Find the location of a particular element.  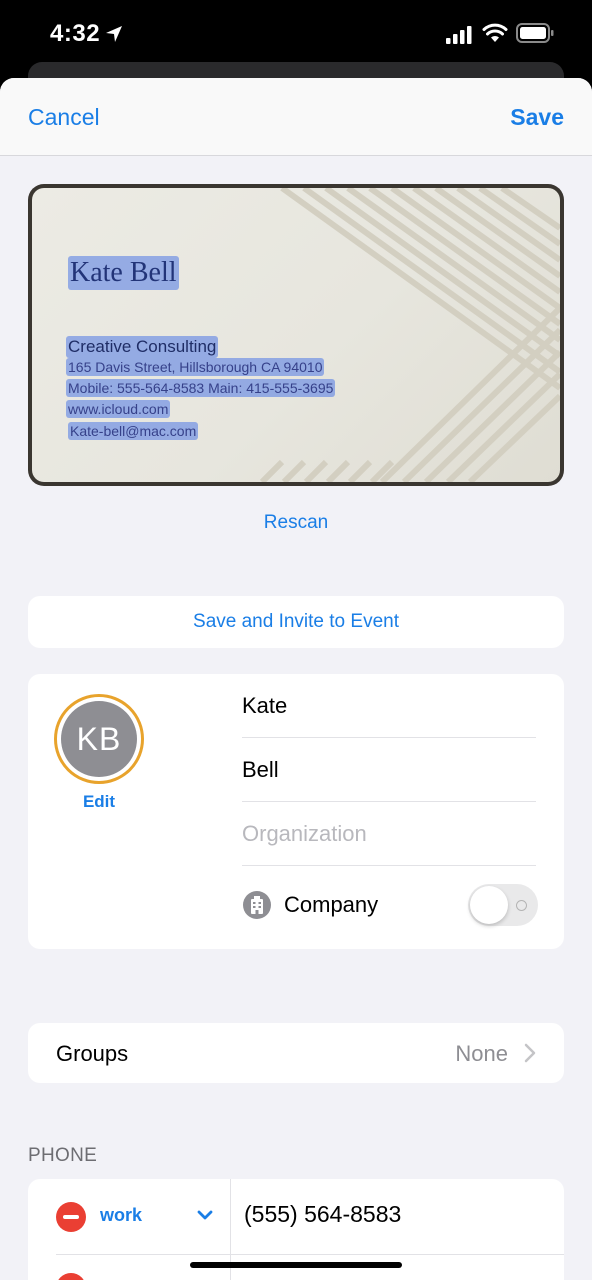

chevron-down-icon is located at coordinates (205, 1215).